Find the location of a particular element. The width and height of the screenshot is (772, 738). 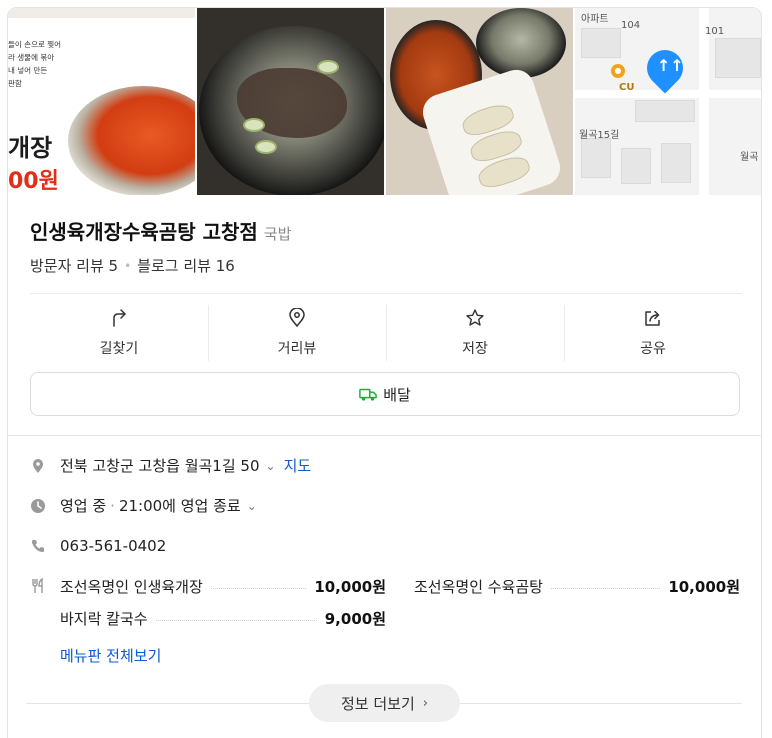

location-pin-icon is located at coordinates (38, 465).